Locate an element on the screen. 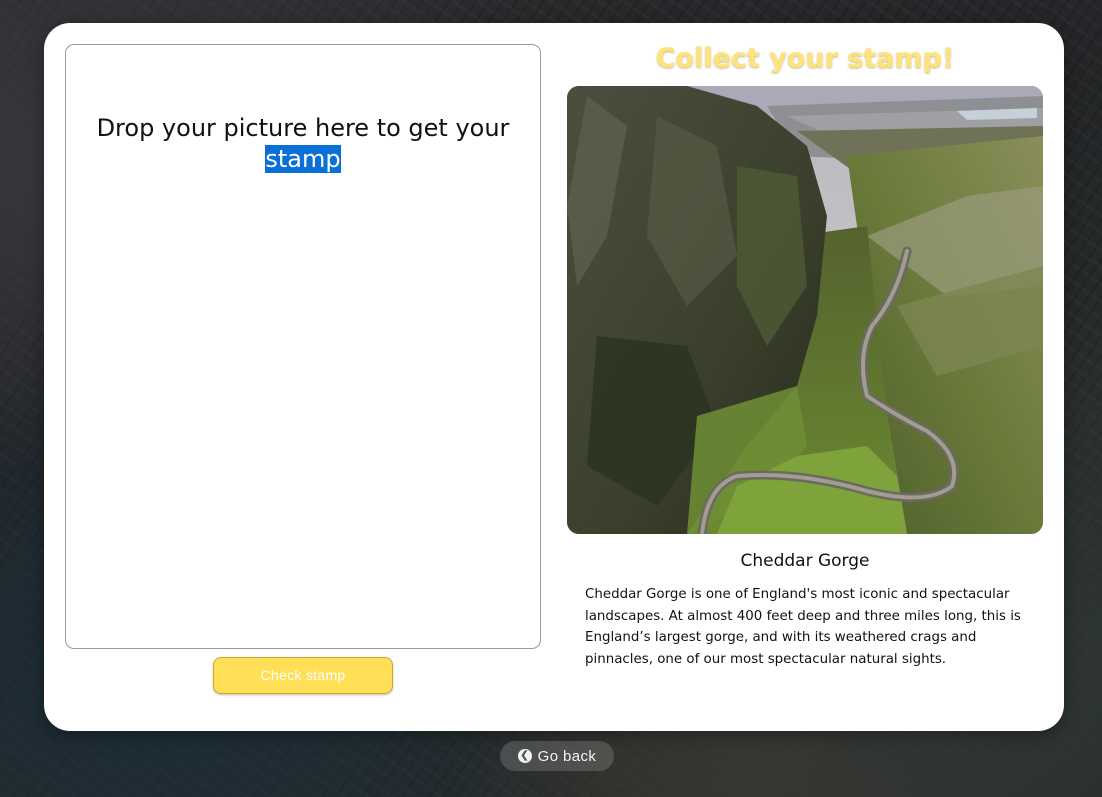 This screenshot has width=1102, height=797. go-back-label: Go back is located at coordinates (567, 756).